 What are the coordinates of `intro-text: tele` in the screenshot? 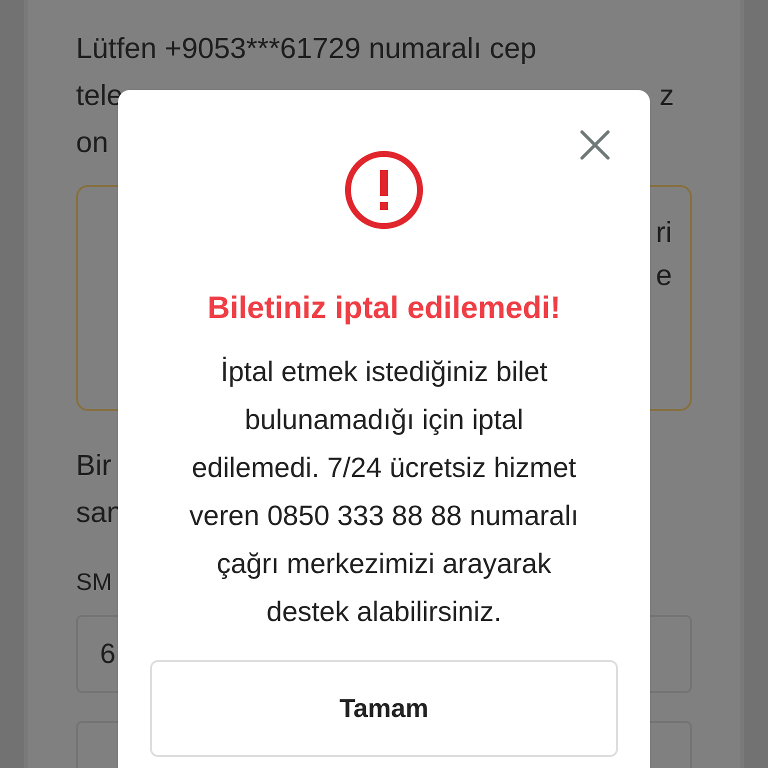 It's located at (99, 96).